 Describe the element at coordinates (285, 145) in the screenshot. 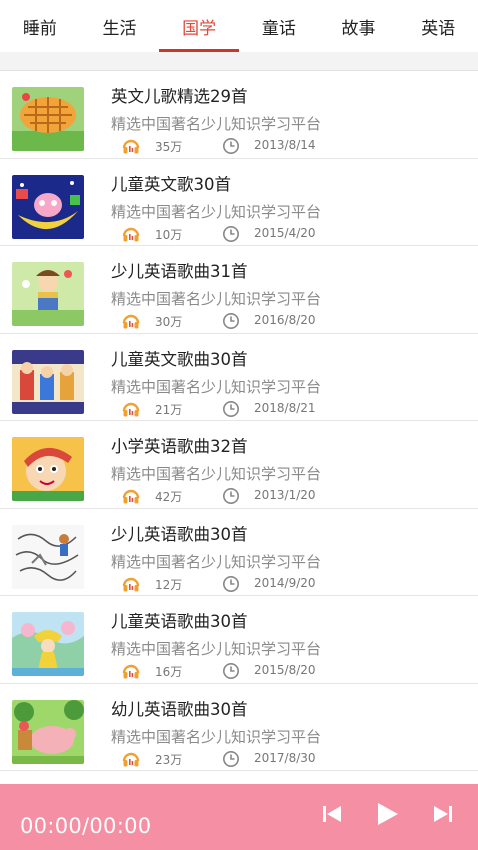

I see `publish-date: 2013/8/14` at that location.